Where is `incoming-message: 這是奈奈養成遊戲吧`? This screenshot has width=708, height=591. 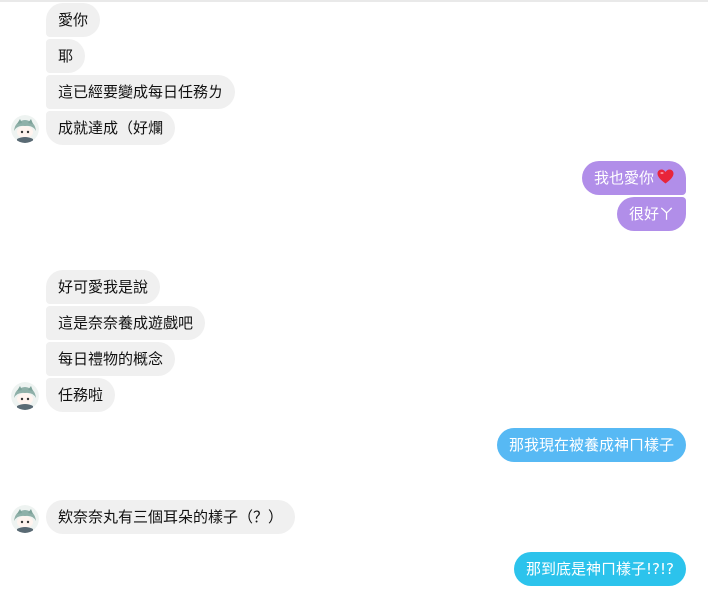 incoming-message: 這是奈奈養成遊戲吧 is located at coordinates (126, 323).